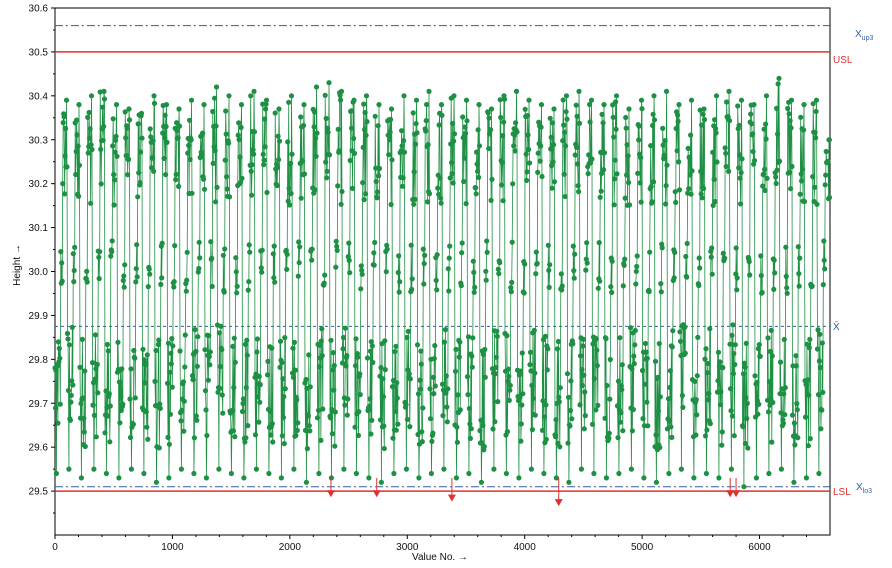 The height and width of the screenshot is (568, 892). What do you see at coordinates (39, 360) in the screenshot?
I see `y-tick-label: 29.8` at bounding box center [39, 360].